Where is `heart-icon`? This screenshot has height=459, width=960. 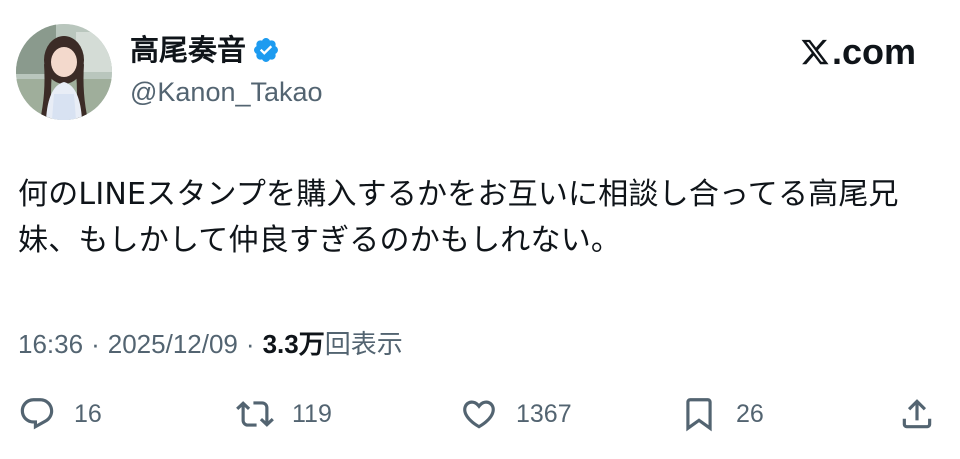 heart-icon is located at coordinates (479, 414).